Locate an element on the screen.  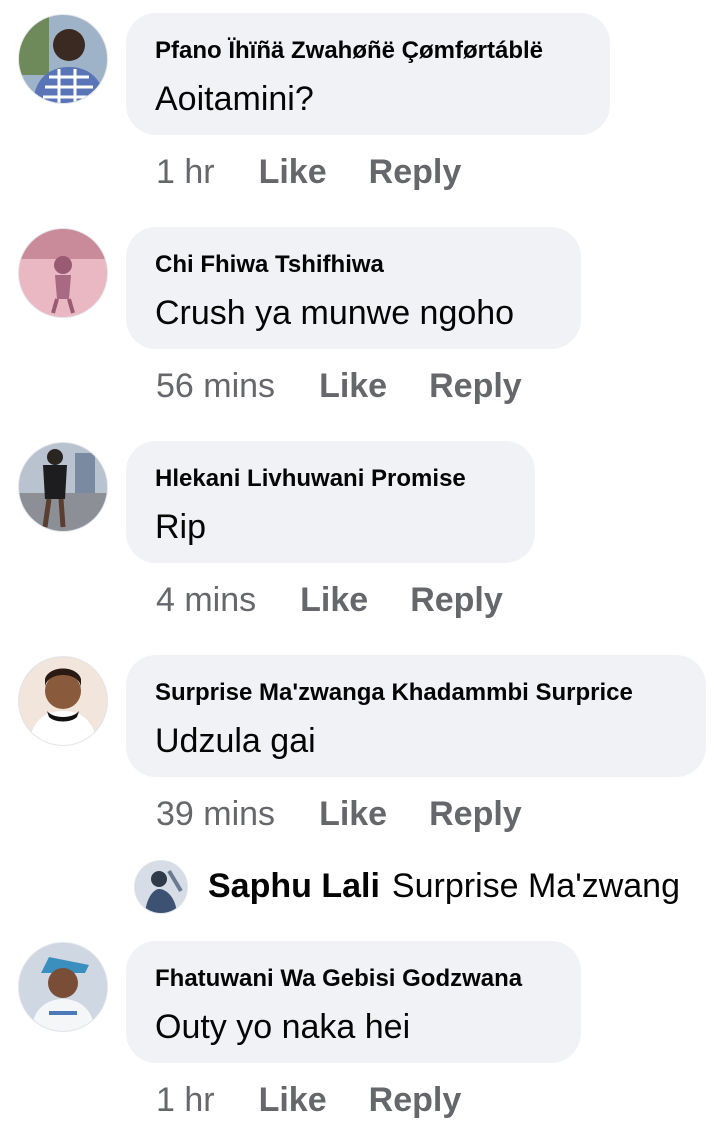
reply-preview-text: Saphu Lali Surprise Ma'zwang is located at coordinates (444, 886).